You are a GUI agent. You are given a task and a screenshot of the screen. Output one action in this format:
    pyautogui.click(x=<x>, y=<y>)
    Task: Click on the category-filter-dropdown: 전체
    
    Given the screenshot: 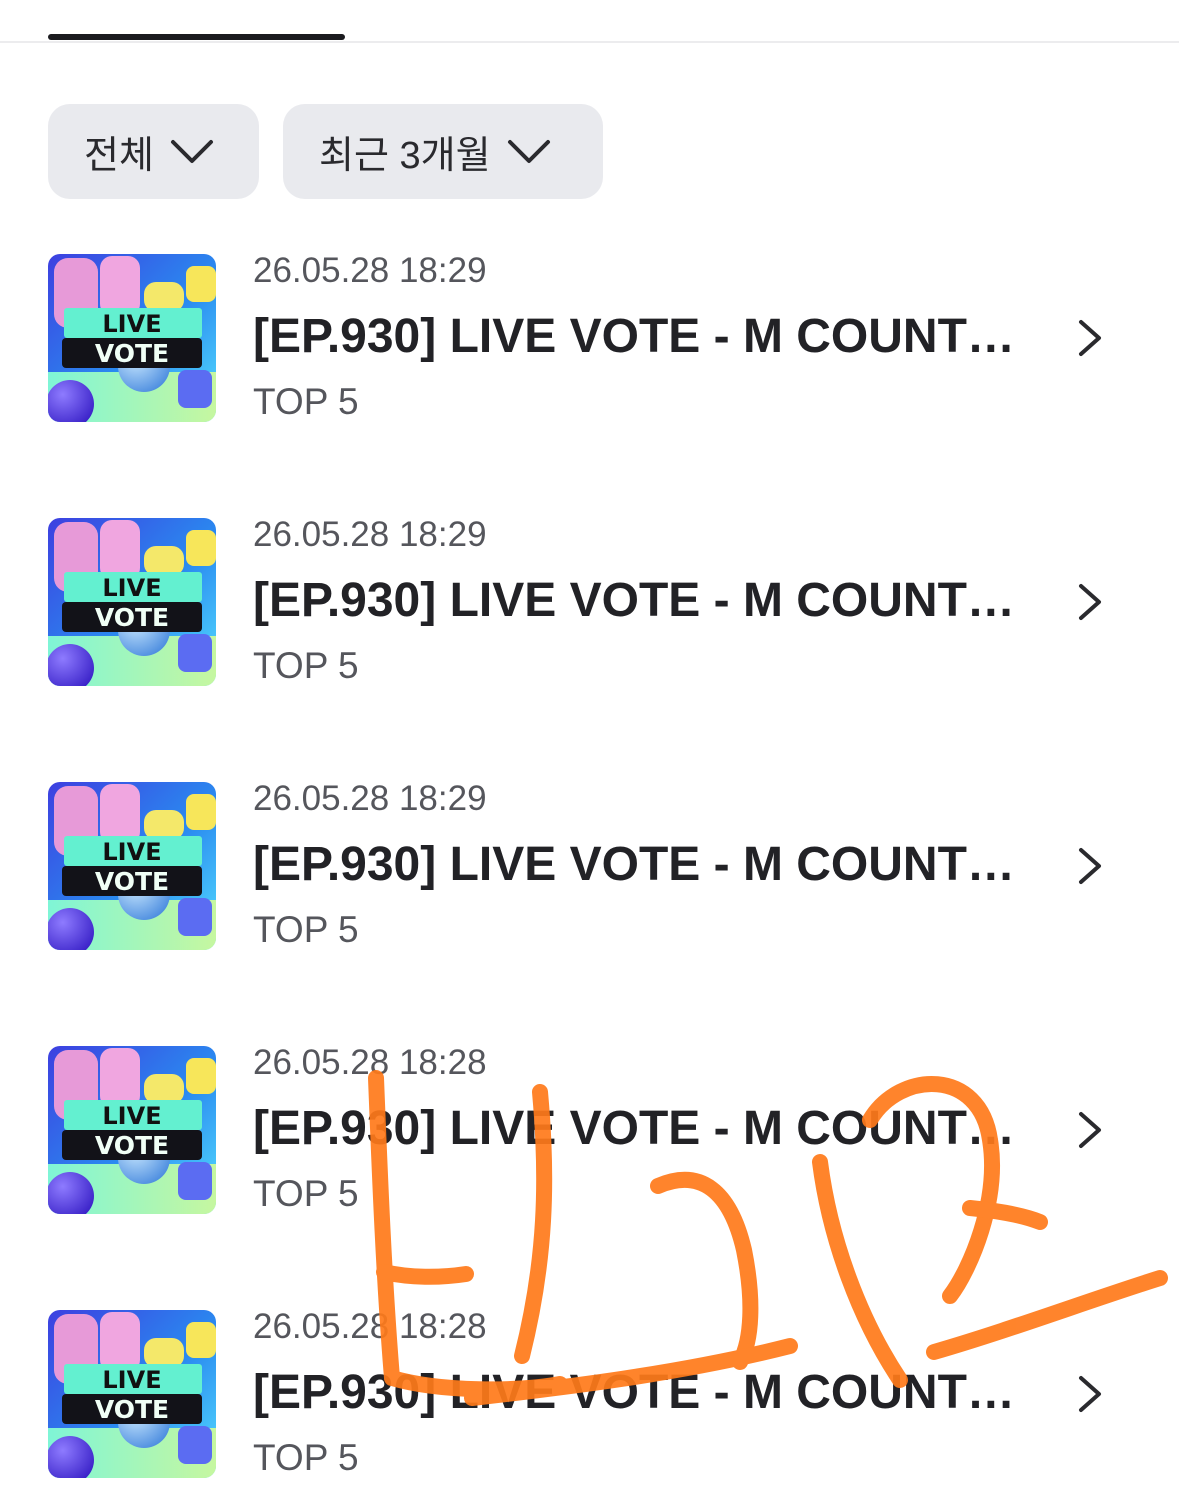 What is the action you would take?
    pyautogui.click(x=153, y=151)
    